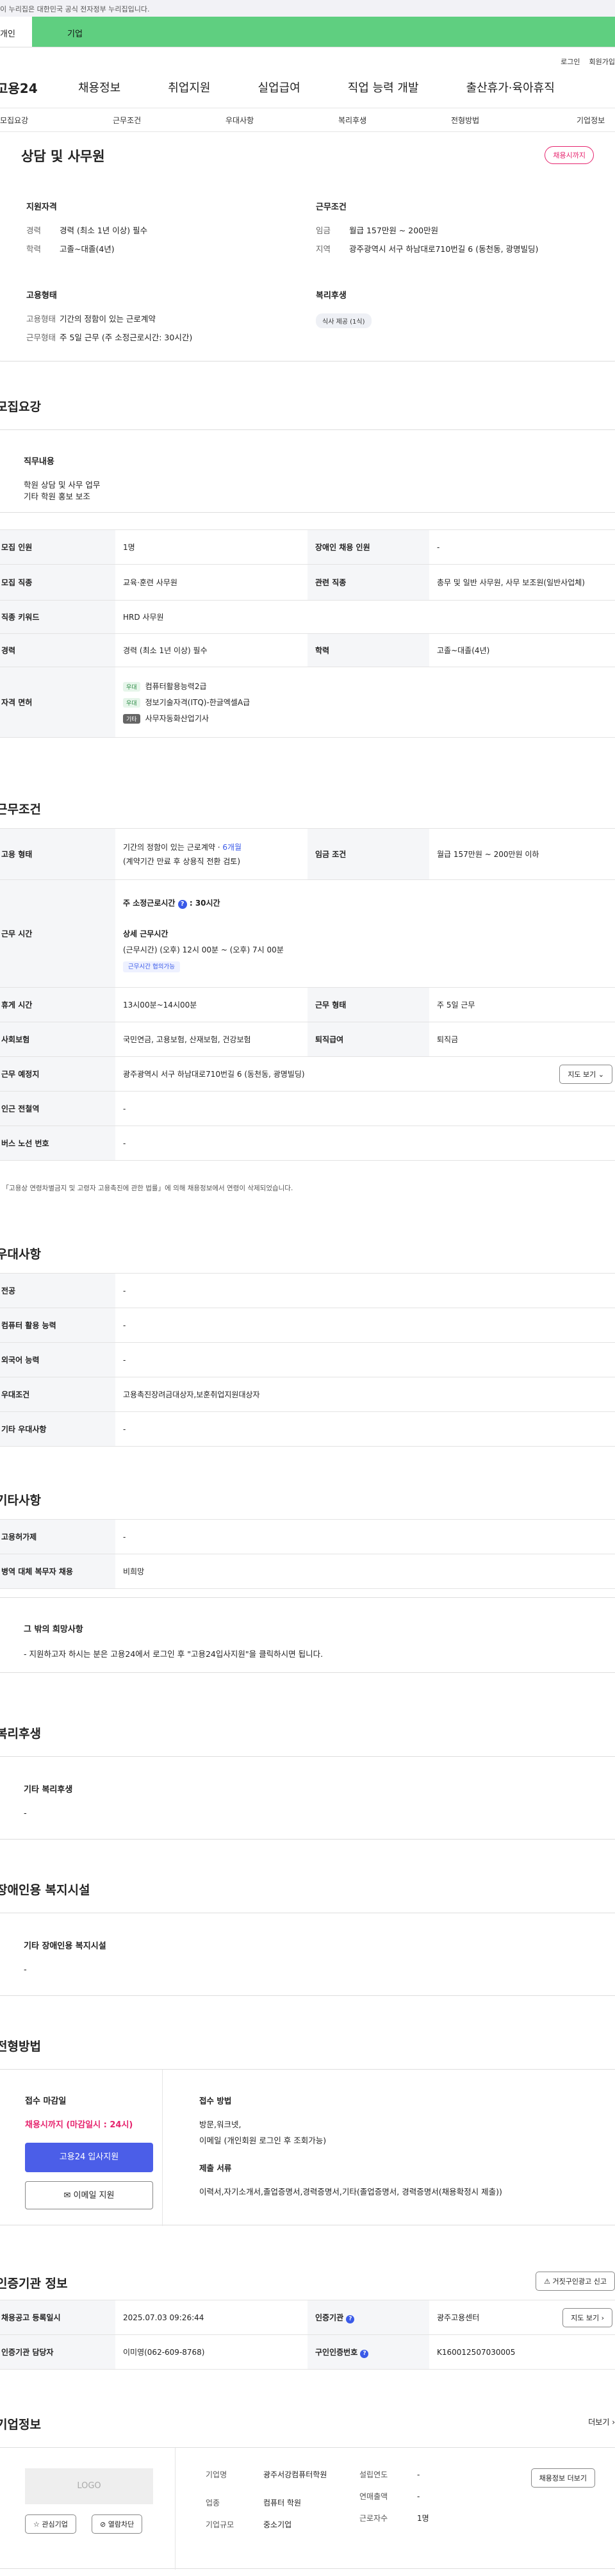  What do you see at coordinates (20, 810) in the screenshot?
I see `work-title: 근무조건` at bounding box center [20, 810].